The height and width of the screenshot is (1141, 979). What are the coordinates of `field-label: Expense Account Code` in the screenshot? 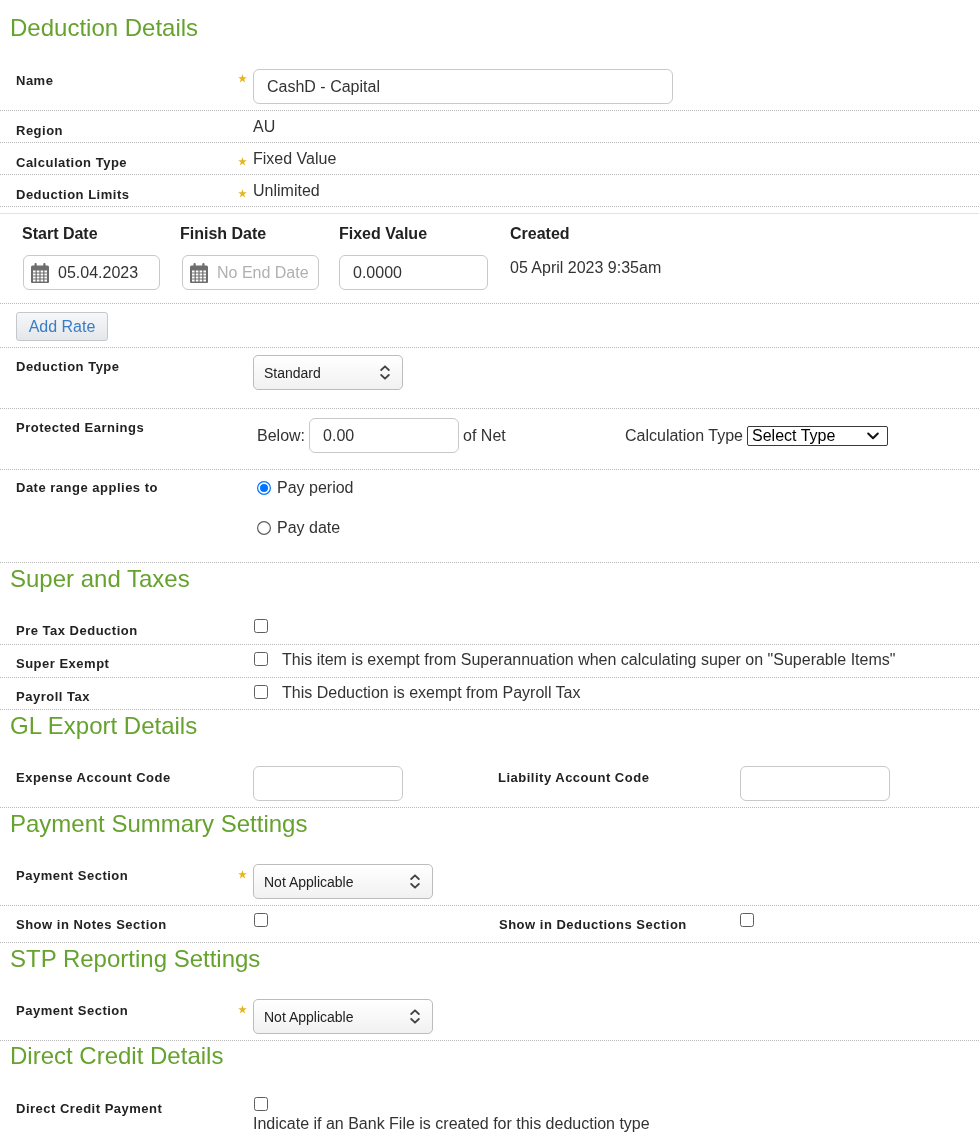 It's located at (93, 778).